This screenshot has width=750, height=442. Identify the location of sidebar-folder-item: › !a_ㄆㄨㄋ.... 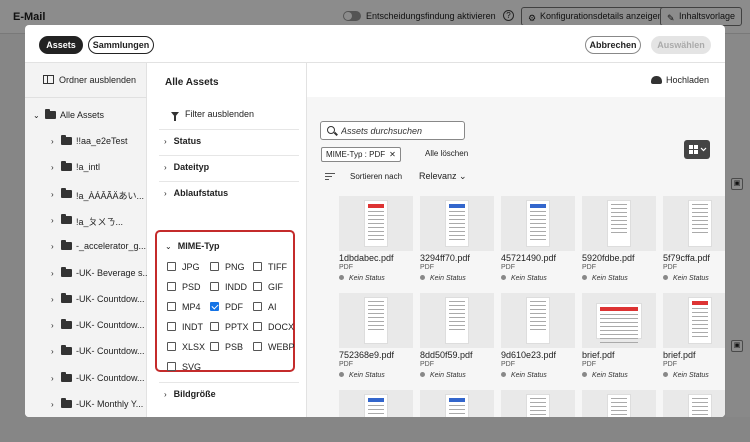
(86, 221).